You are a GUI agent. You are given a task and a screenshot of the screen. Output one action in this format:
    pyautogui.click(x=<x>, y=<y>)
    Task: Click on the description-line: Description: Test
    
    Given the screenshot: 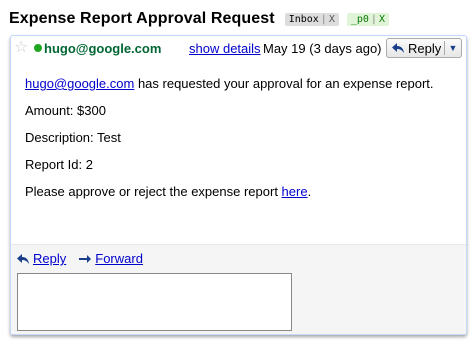 What is the action you would take?
    pyautogui.click(x=73, y=137)
    